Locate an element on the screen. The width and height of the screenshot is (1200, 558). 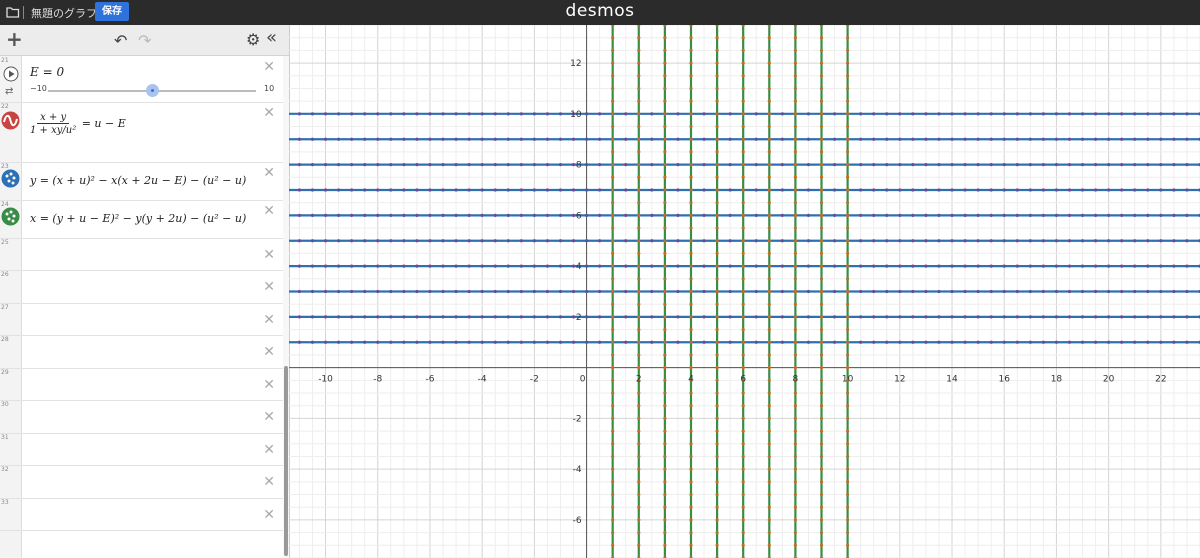
undo-button: ↶ is located at coordinates (120, 41).